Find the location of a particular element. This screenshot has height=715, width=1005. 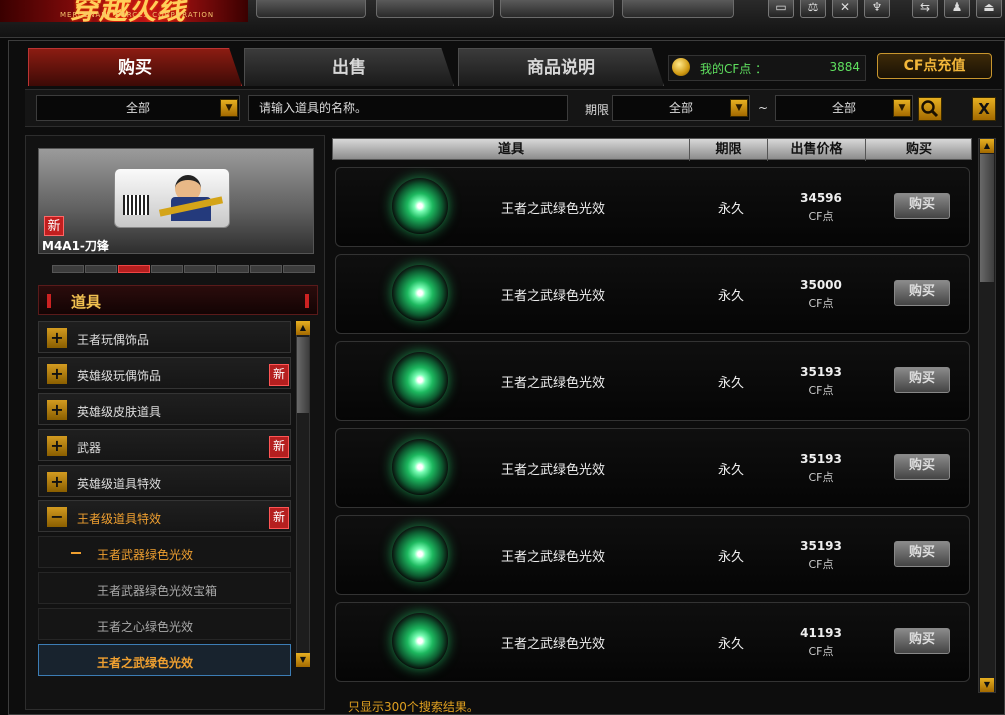

subcategory-item: 王者之心绿色光效 is located at coordinates (164, 624).